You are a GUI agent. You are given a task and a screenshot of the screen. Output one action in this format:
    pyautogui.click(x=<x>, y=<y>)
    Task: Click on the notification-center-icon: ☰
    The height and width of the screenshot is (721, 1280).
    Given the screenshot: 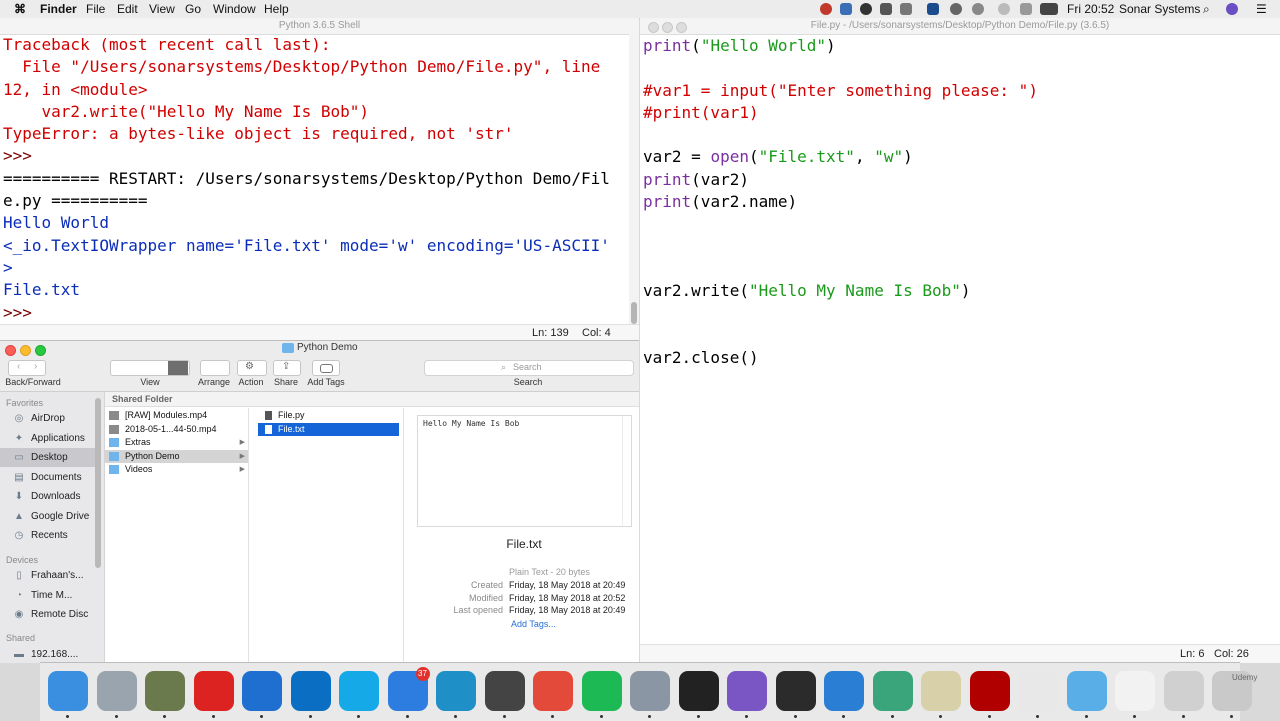 What is the action you would take?
    pyautogui.click(x=1261, y=9)
    